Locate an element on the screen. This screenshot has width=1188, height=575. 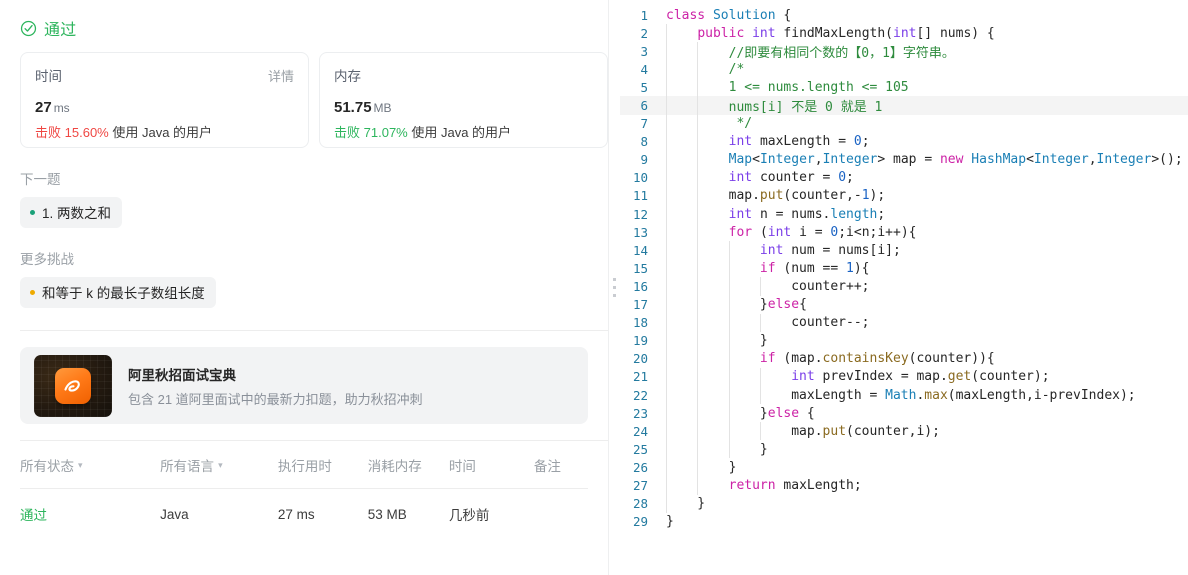
code-token: (num == is located at coordinates (815, 268).